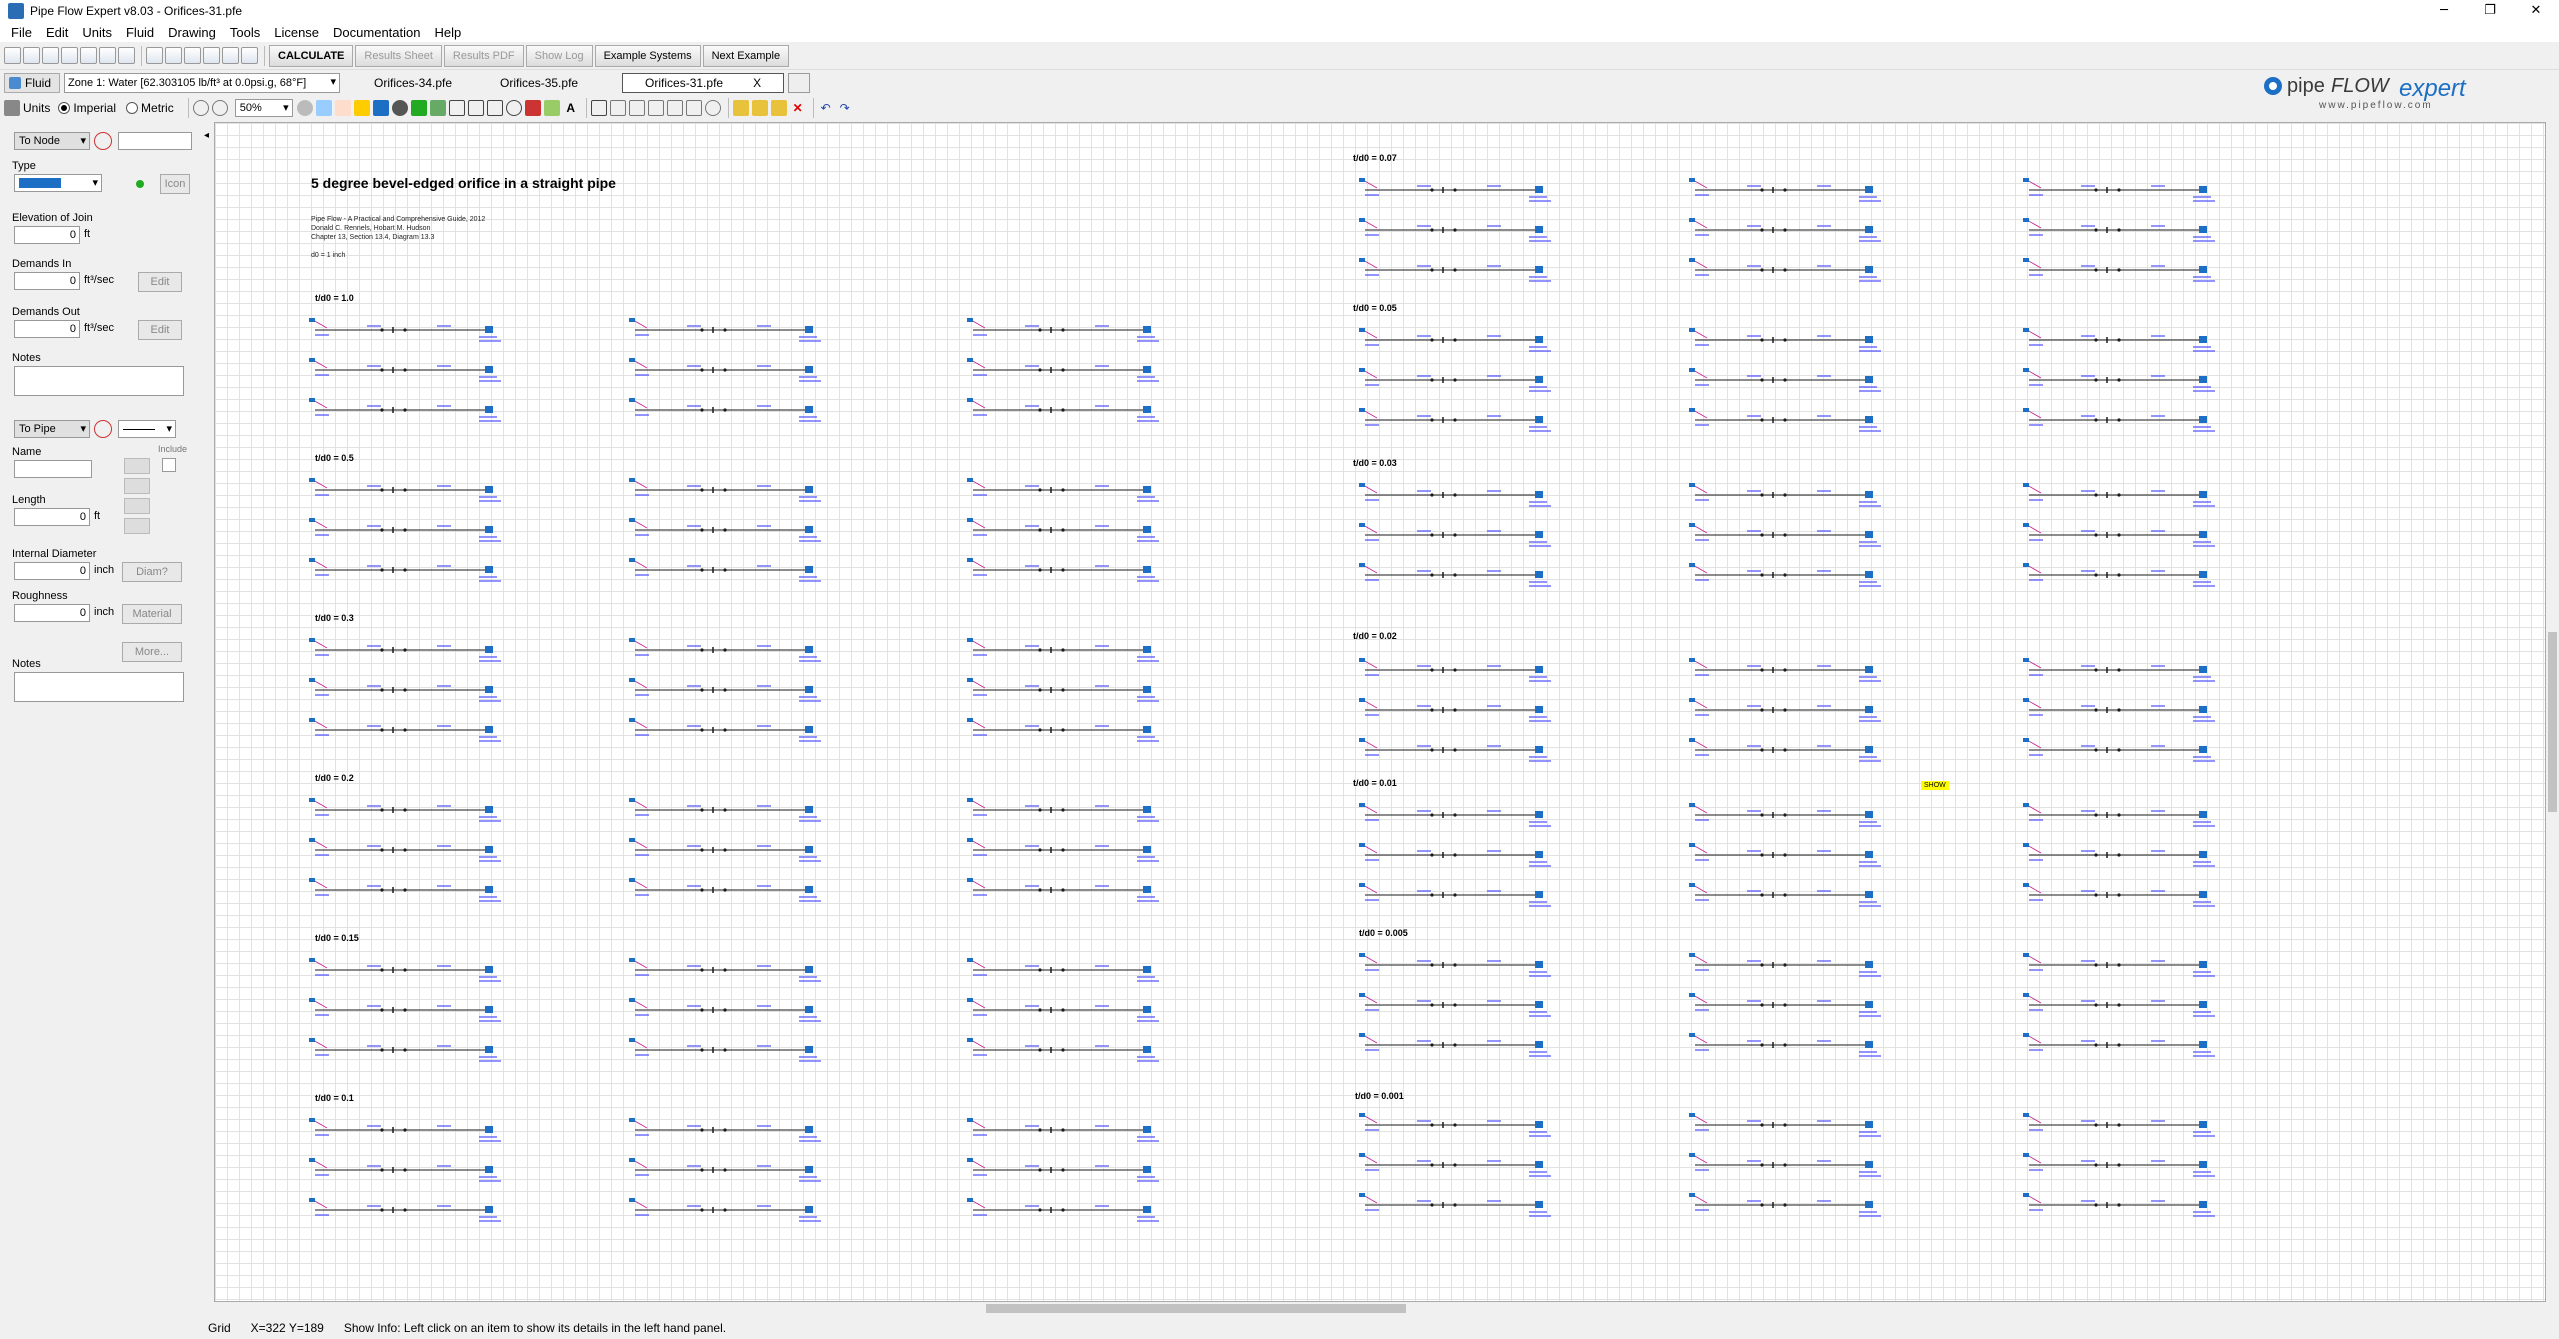 The height and width of the screenshot is (1339, 2559). I want to click on vertical-scroll-thumb, so click(2552, 722).